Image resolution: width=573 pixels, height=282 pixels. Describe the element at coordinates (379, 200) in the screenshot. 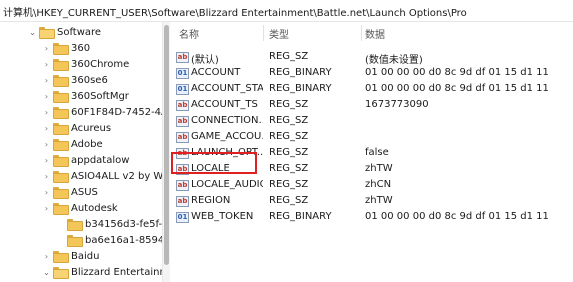

I see `value-data: zhTW` at that location.